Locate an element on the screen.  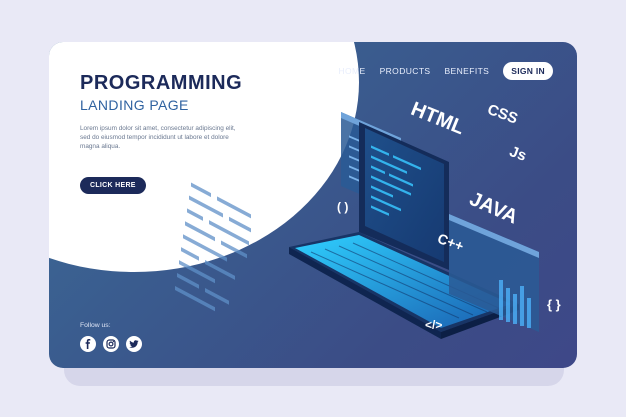
instagram-icon is located at coordinates (111, 344).